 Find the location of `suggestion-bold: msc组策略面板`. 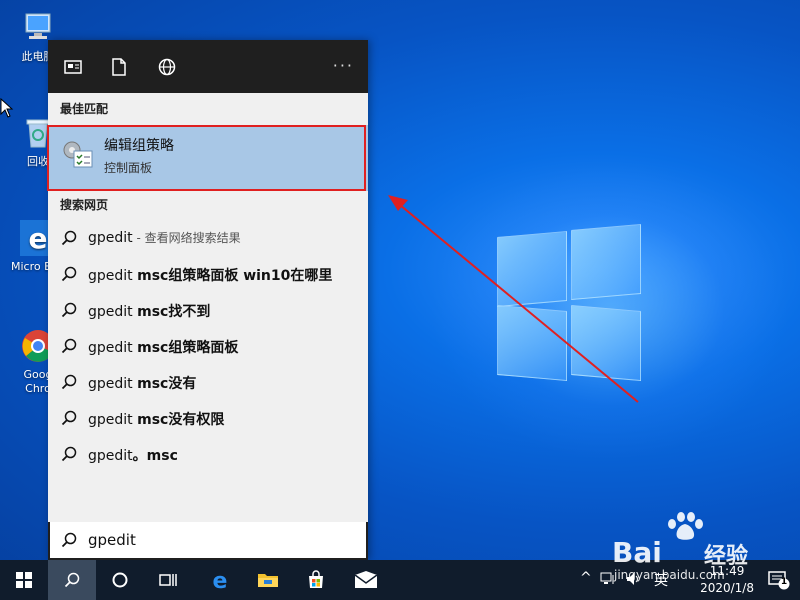

suggestion-bold: msc组策略面板 is located at coordinates (188, 348).